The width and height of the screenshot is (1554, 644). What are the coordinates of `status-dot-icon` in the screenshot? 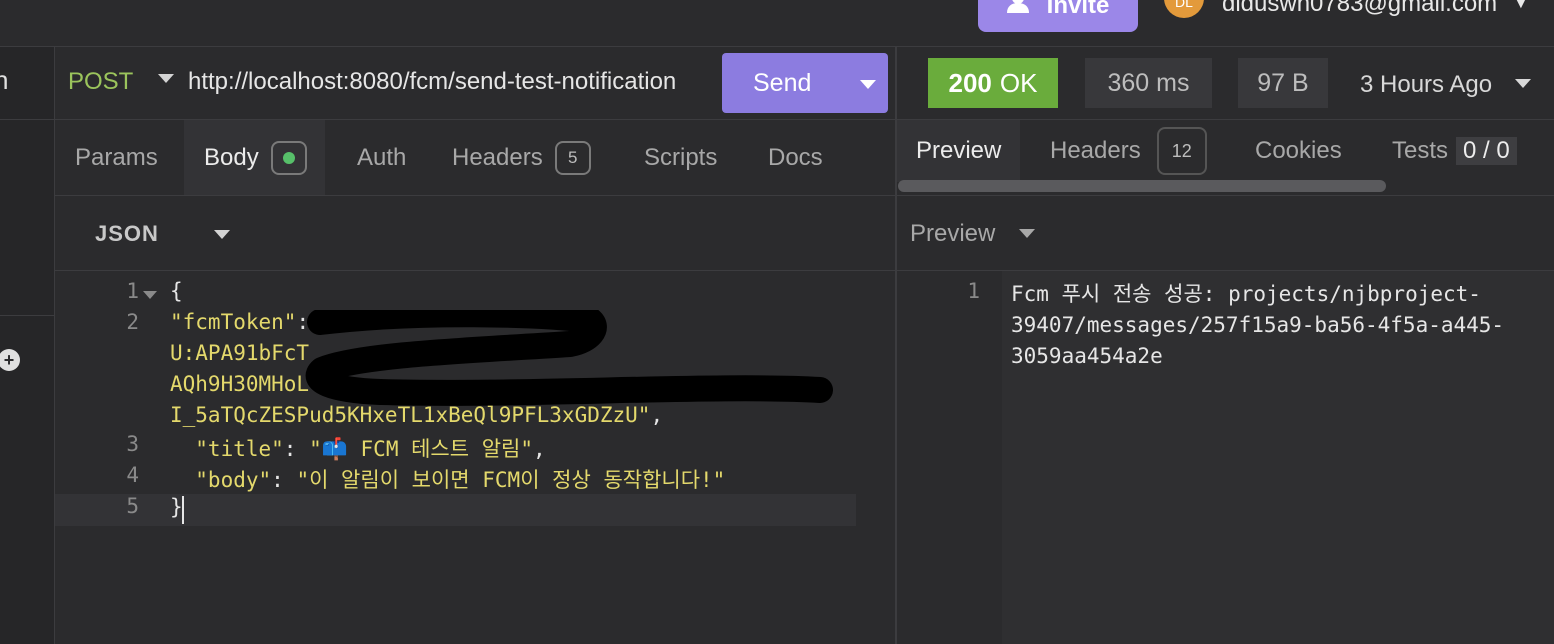 It's located at (288, 157).